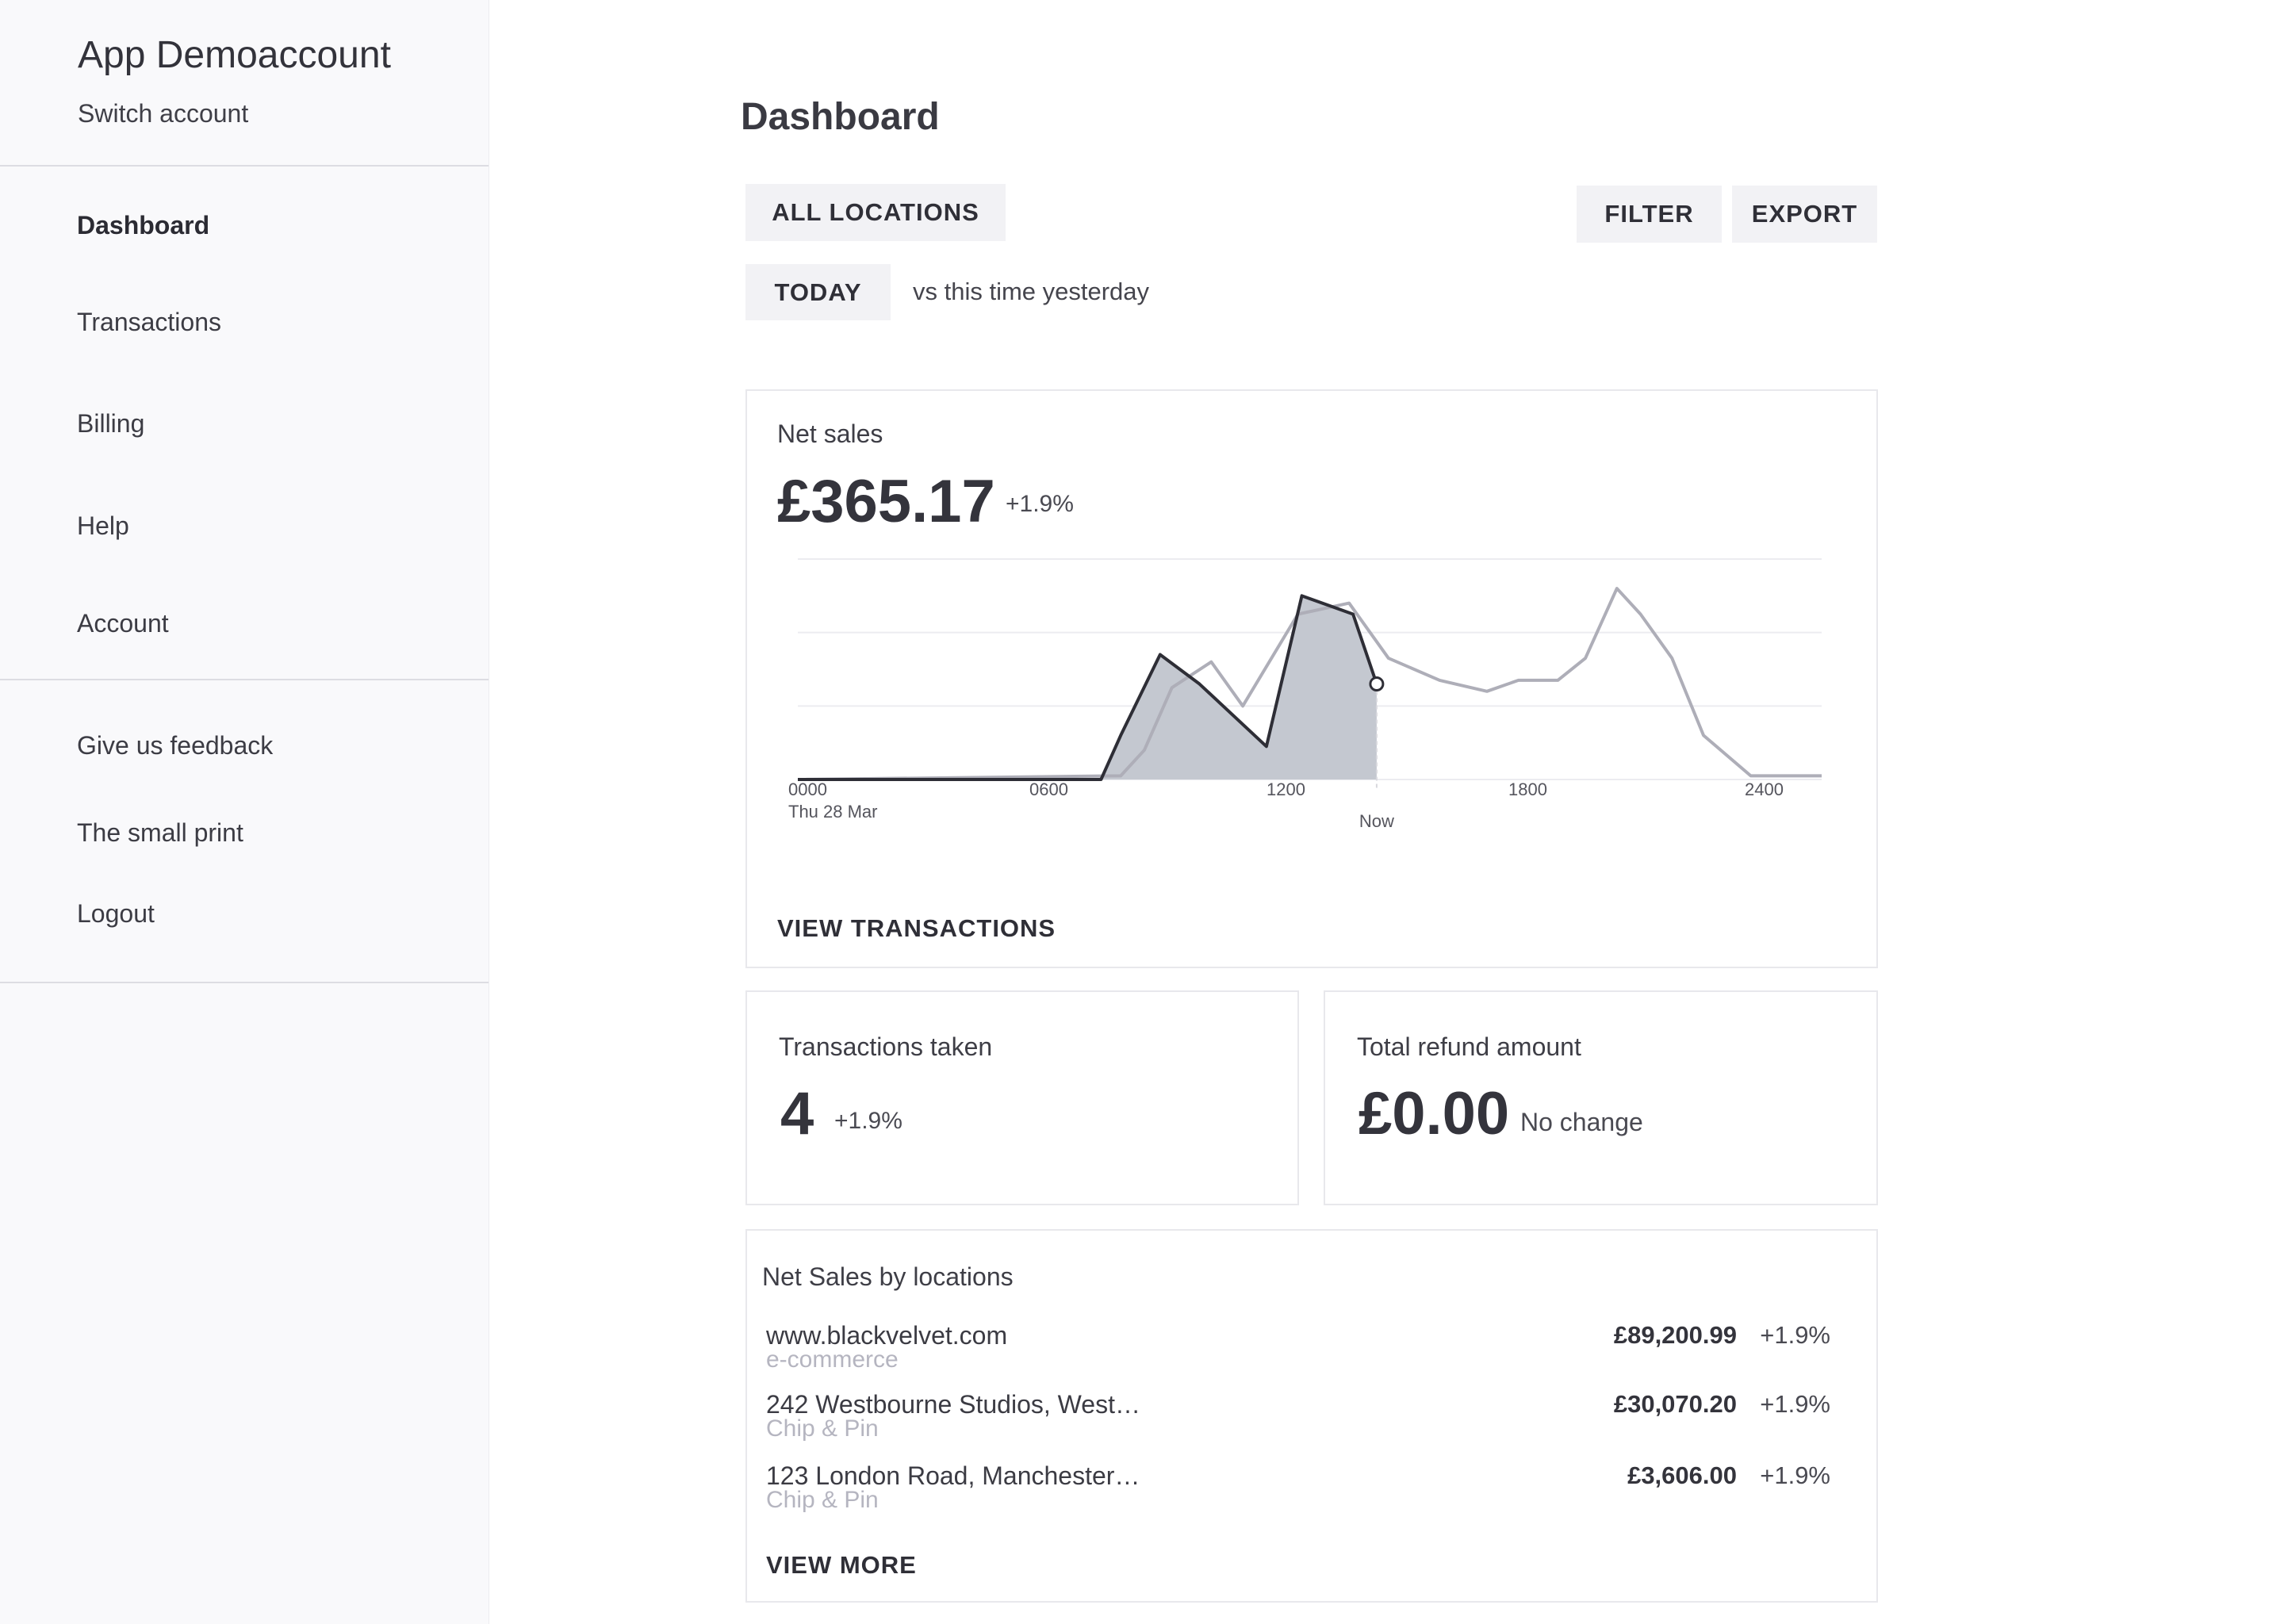 This screenshot has height=1624, width=2284. Describe the element at coordinates (841, 1565) in the screenshot. I see `view-more-link: VIEW MORE` at that location.